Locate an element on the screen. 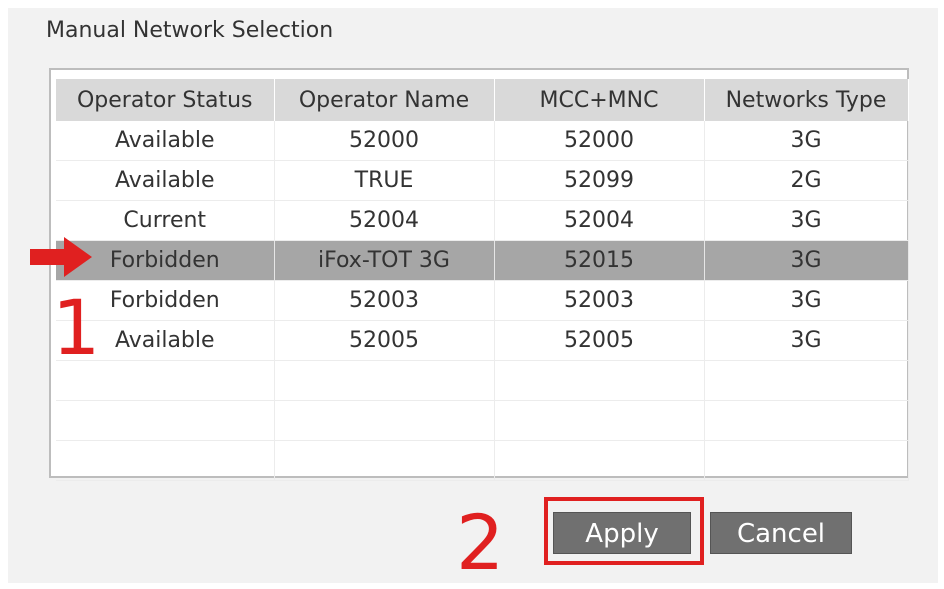 This screenshot has height=589, width=944. column-header-mcc-mnc: MCC+MNC is located at coordinates (599, 100).